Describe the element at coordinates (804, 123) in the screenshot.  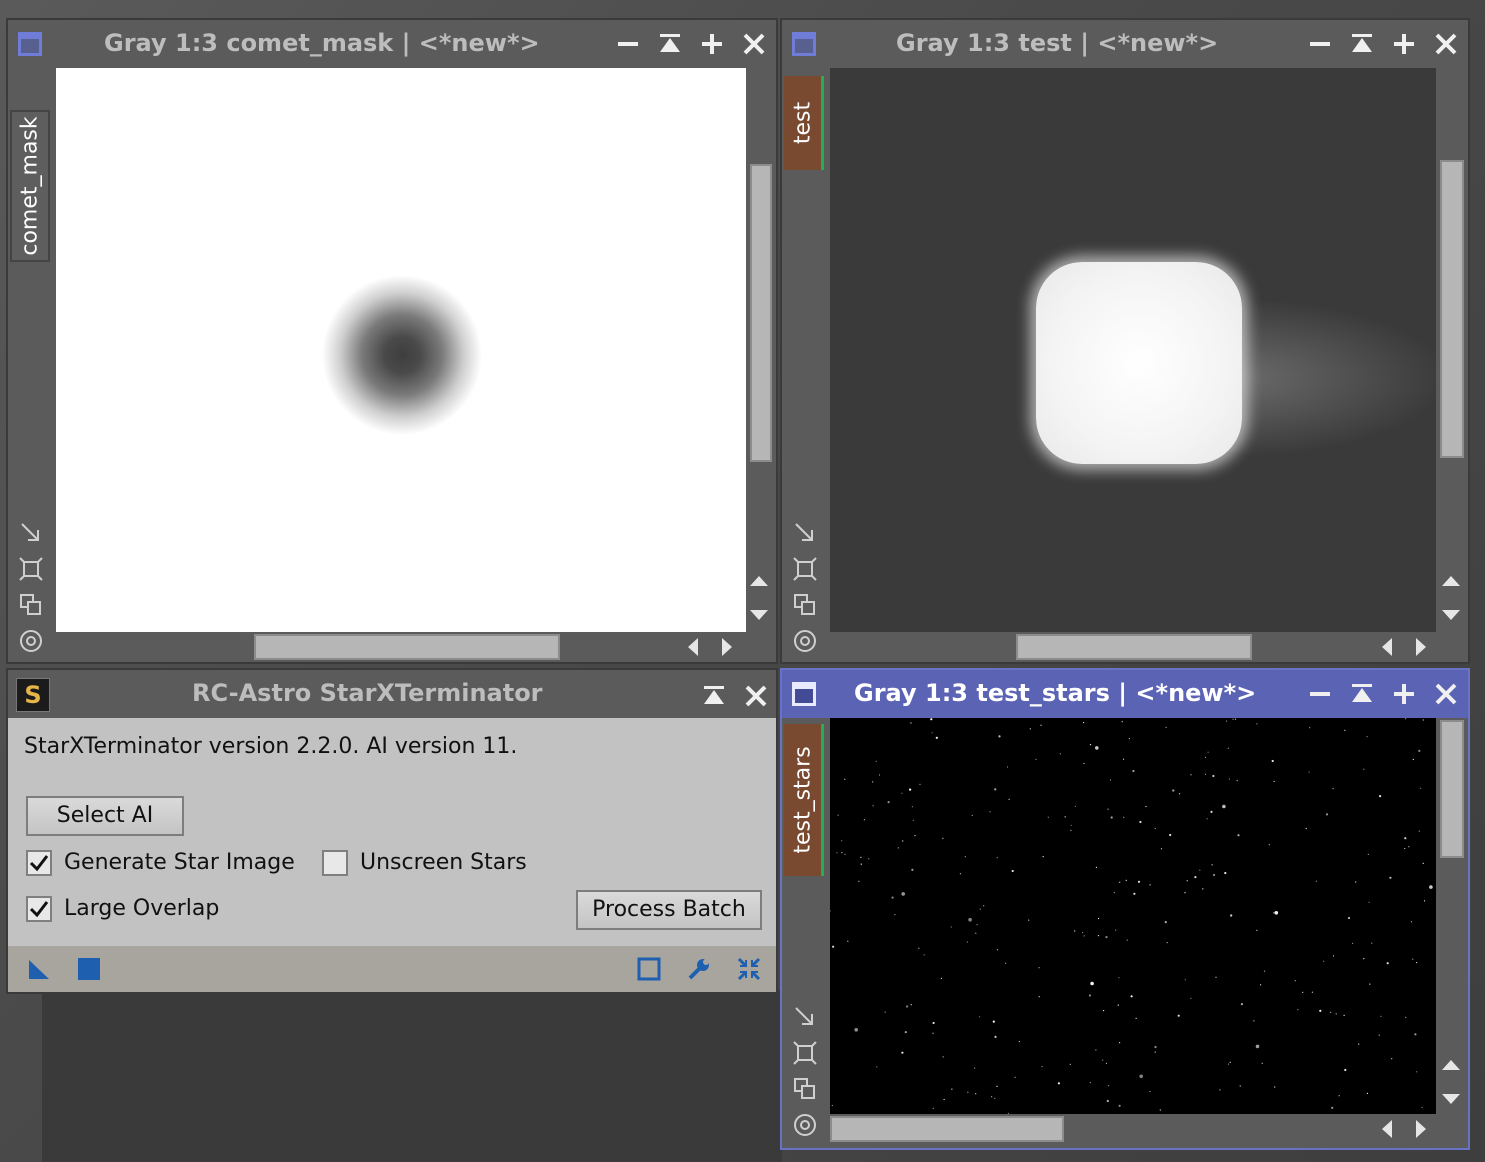
I see `view-tab-test: test` at that location.